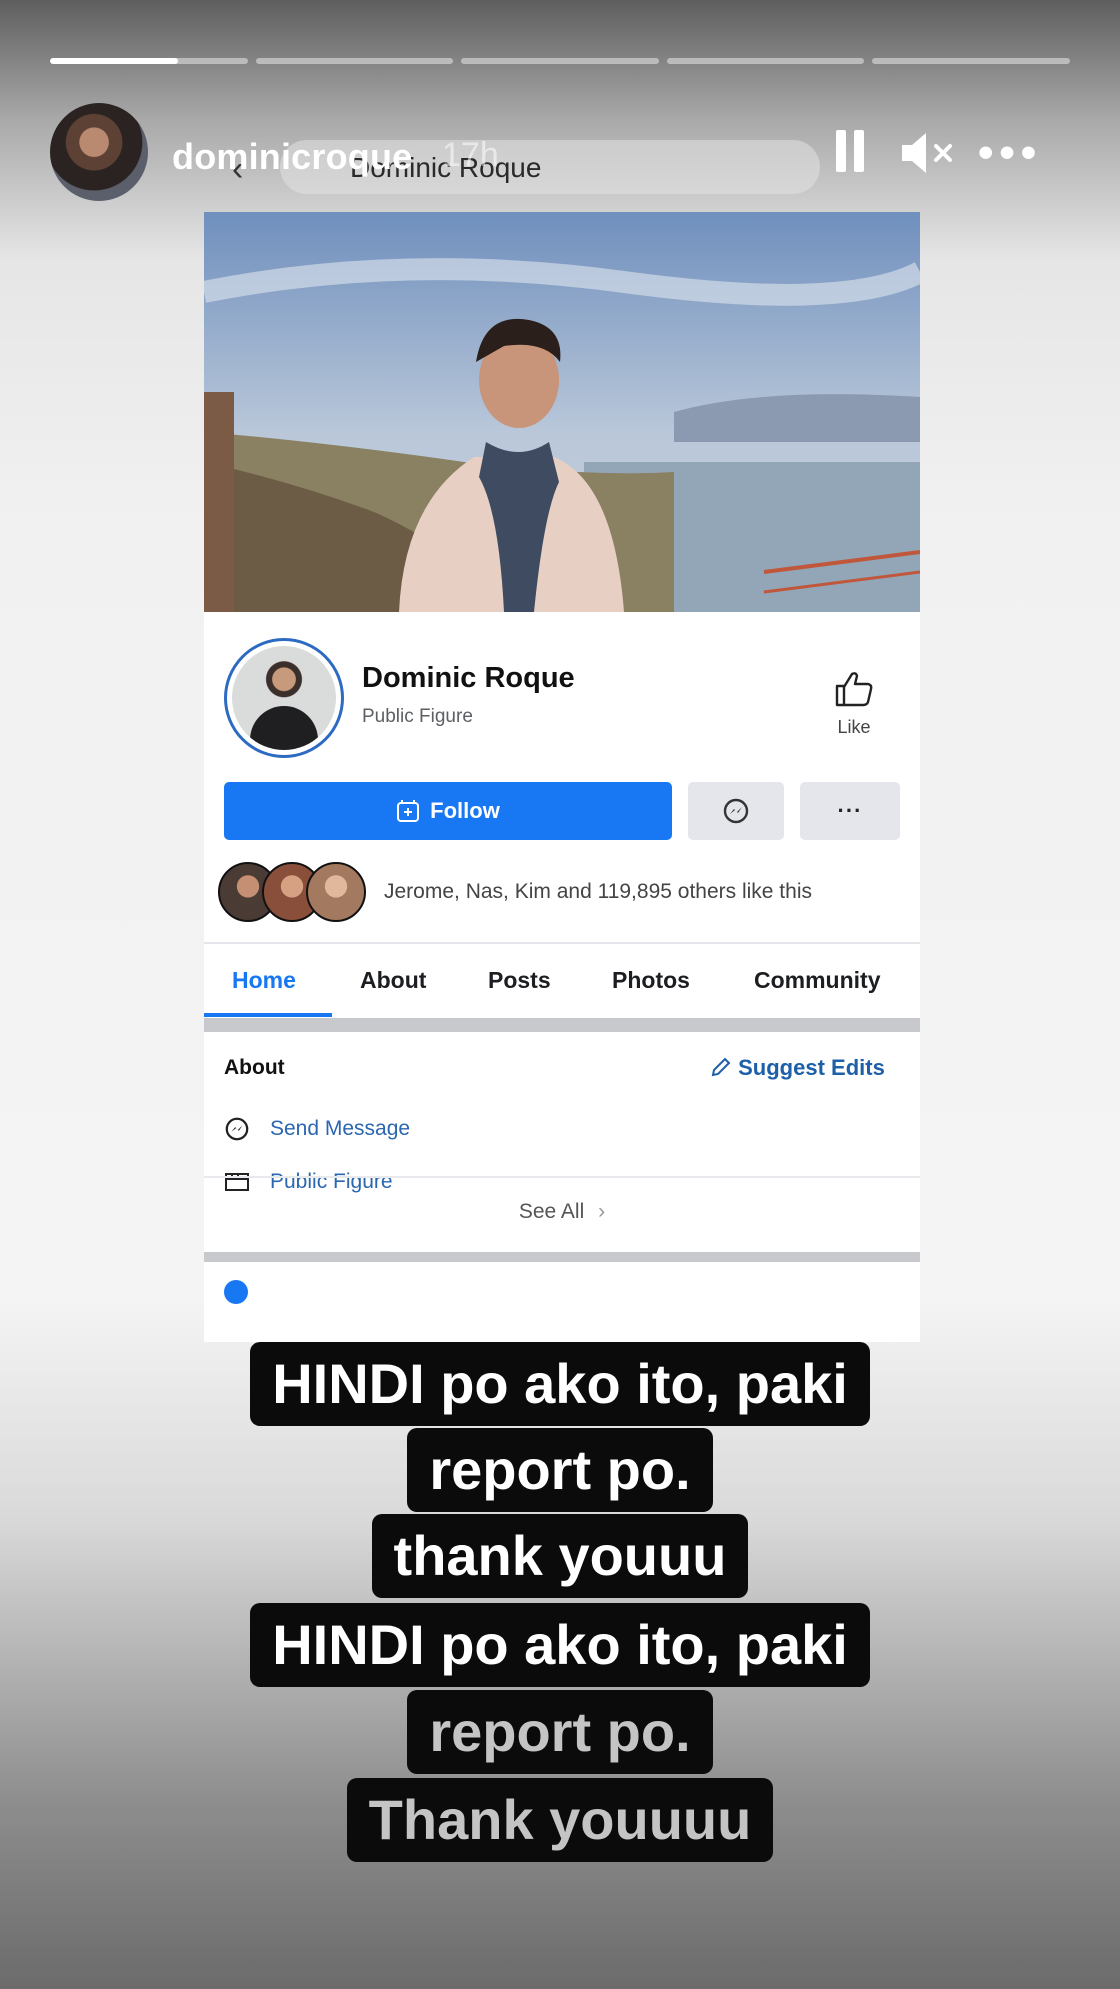  I want to click on caption-line: thank youuu, so click(560, 1556).